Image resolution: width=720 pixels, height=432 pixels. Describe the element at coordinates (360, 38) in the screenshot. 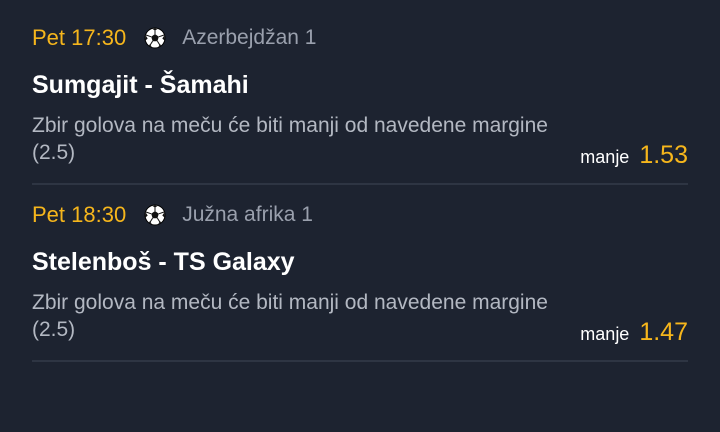

I see `match-meta: Pet 17:30 Azerbejdžan 1` at that location.